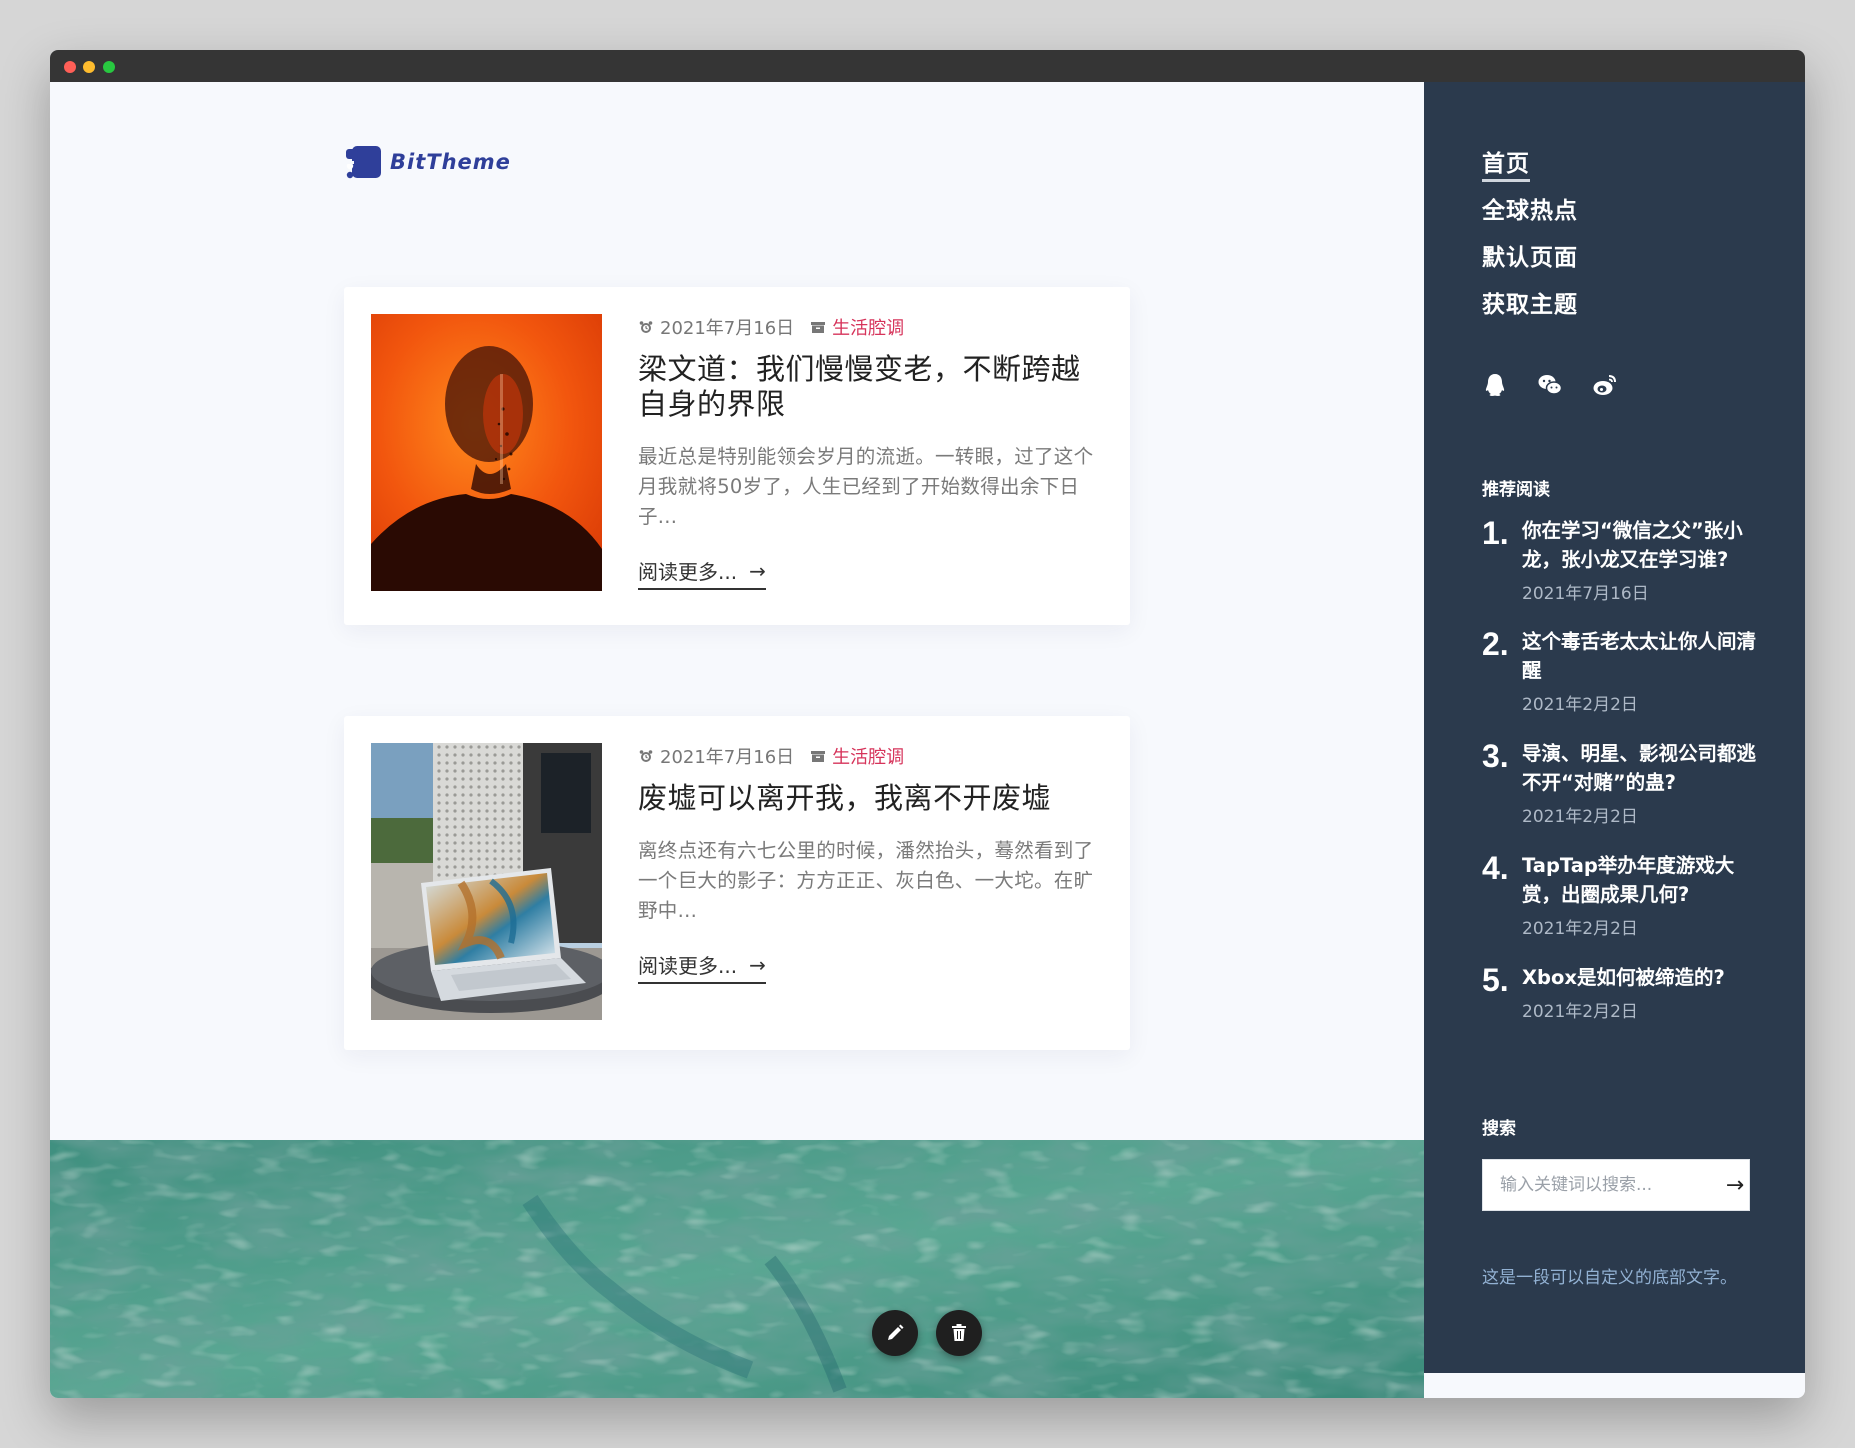  Describe the element at coordinates (1647, 656) in the screenshot. I see `recommended-item-title: 这个毒舌老太太让你人间清醒` at that location.